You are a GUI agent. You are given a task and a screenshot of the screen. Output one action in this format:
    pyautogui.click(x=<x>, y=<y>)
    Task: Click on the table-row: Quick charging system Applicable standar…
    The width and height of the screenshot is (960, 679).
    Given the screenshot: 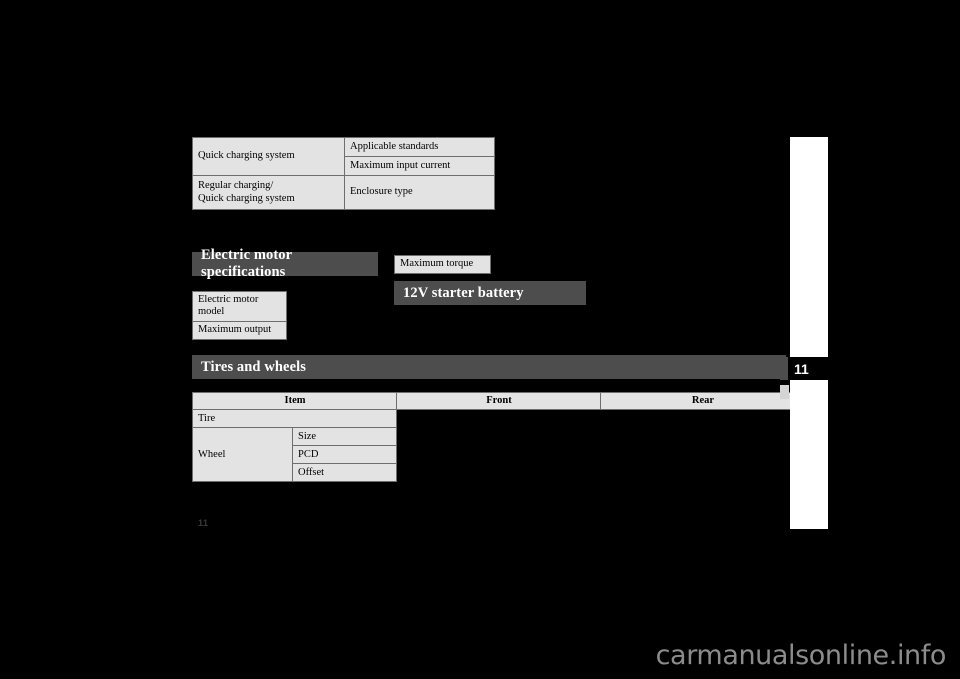 What is the action you would take?
    pyautogui.click(x=343, y=156)
    